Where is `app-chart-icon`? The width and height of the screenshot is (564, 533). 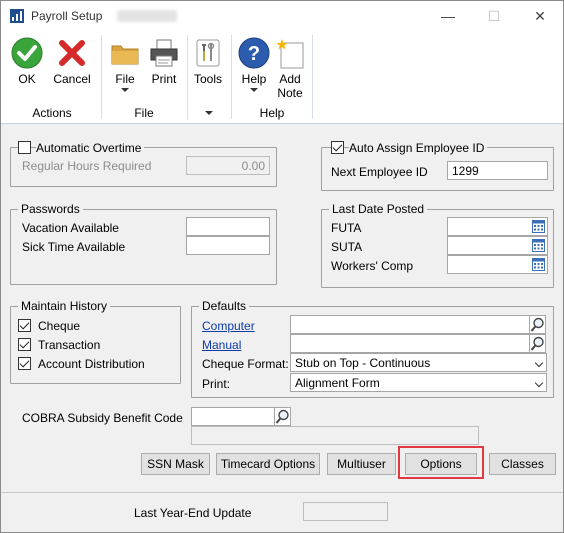
app-chart-icon is located at coordinates (17, 16).